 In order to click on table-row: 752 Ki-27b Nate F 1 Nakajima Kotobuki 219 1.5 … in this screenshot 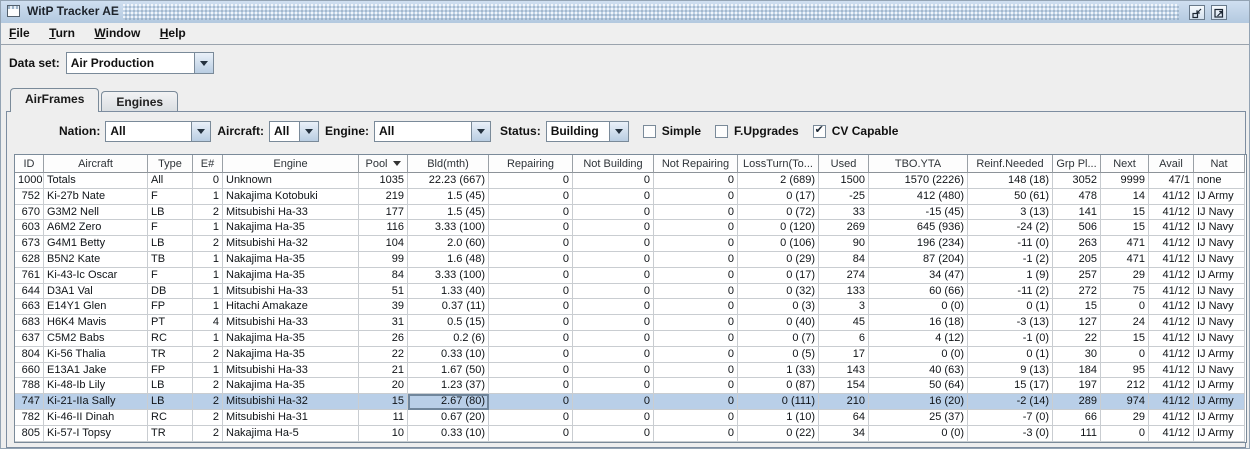, I will do `click(630, 196)`.